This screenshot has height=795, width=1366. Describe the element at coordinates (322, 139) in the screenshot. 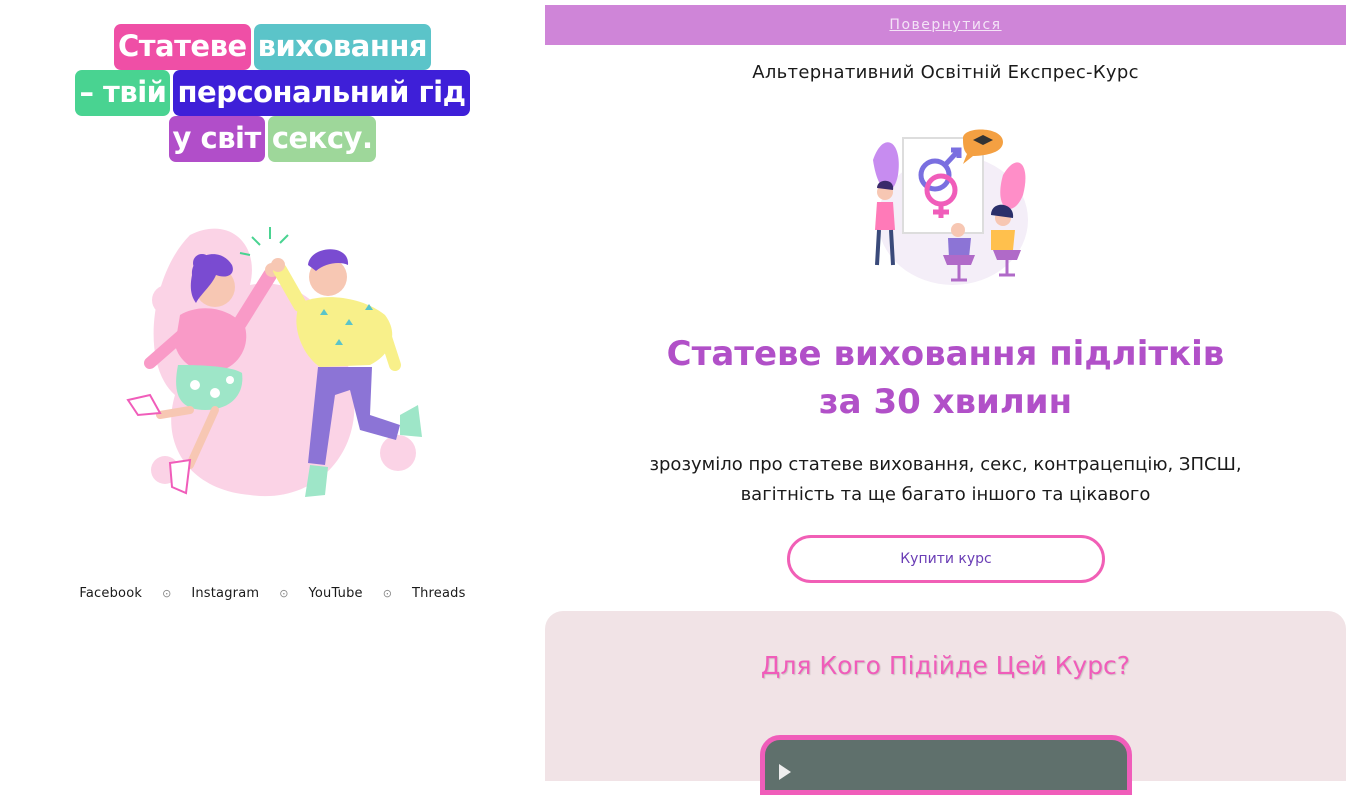

I see `headline-chip: сексу.` at that location.